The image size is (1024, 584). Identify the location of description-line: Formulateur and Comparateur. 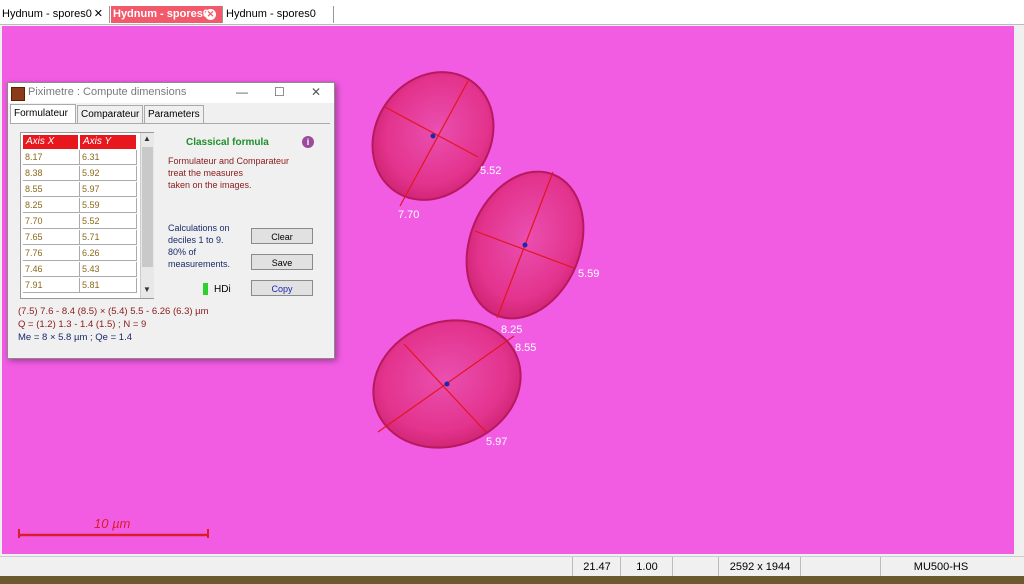
(229, 161).